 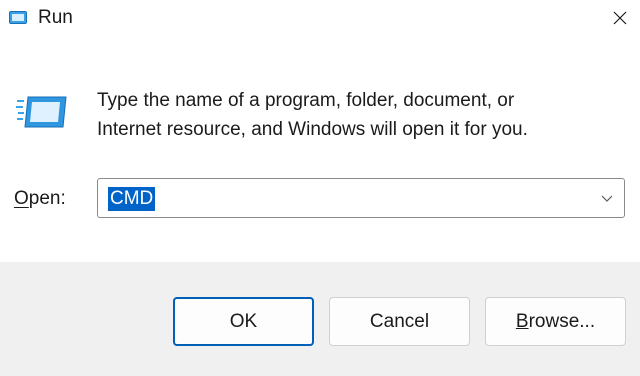 I want to click on window-title: Run, so click(x=55, y=17).